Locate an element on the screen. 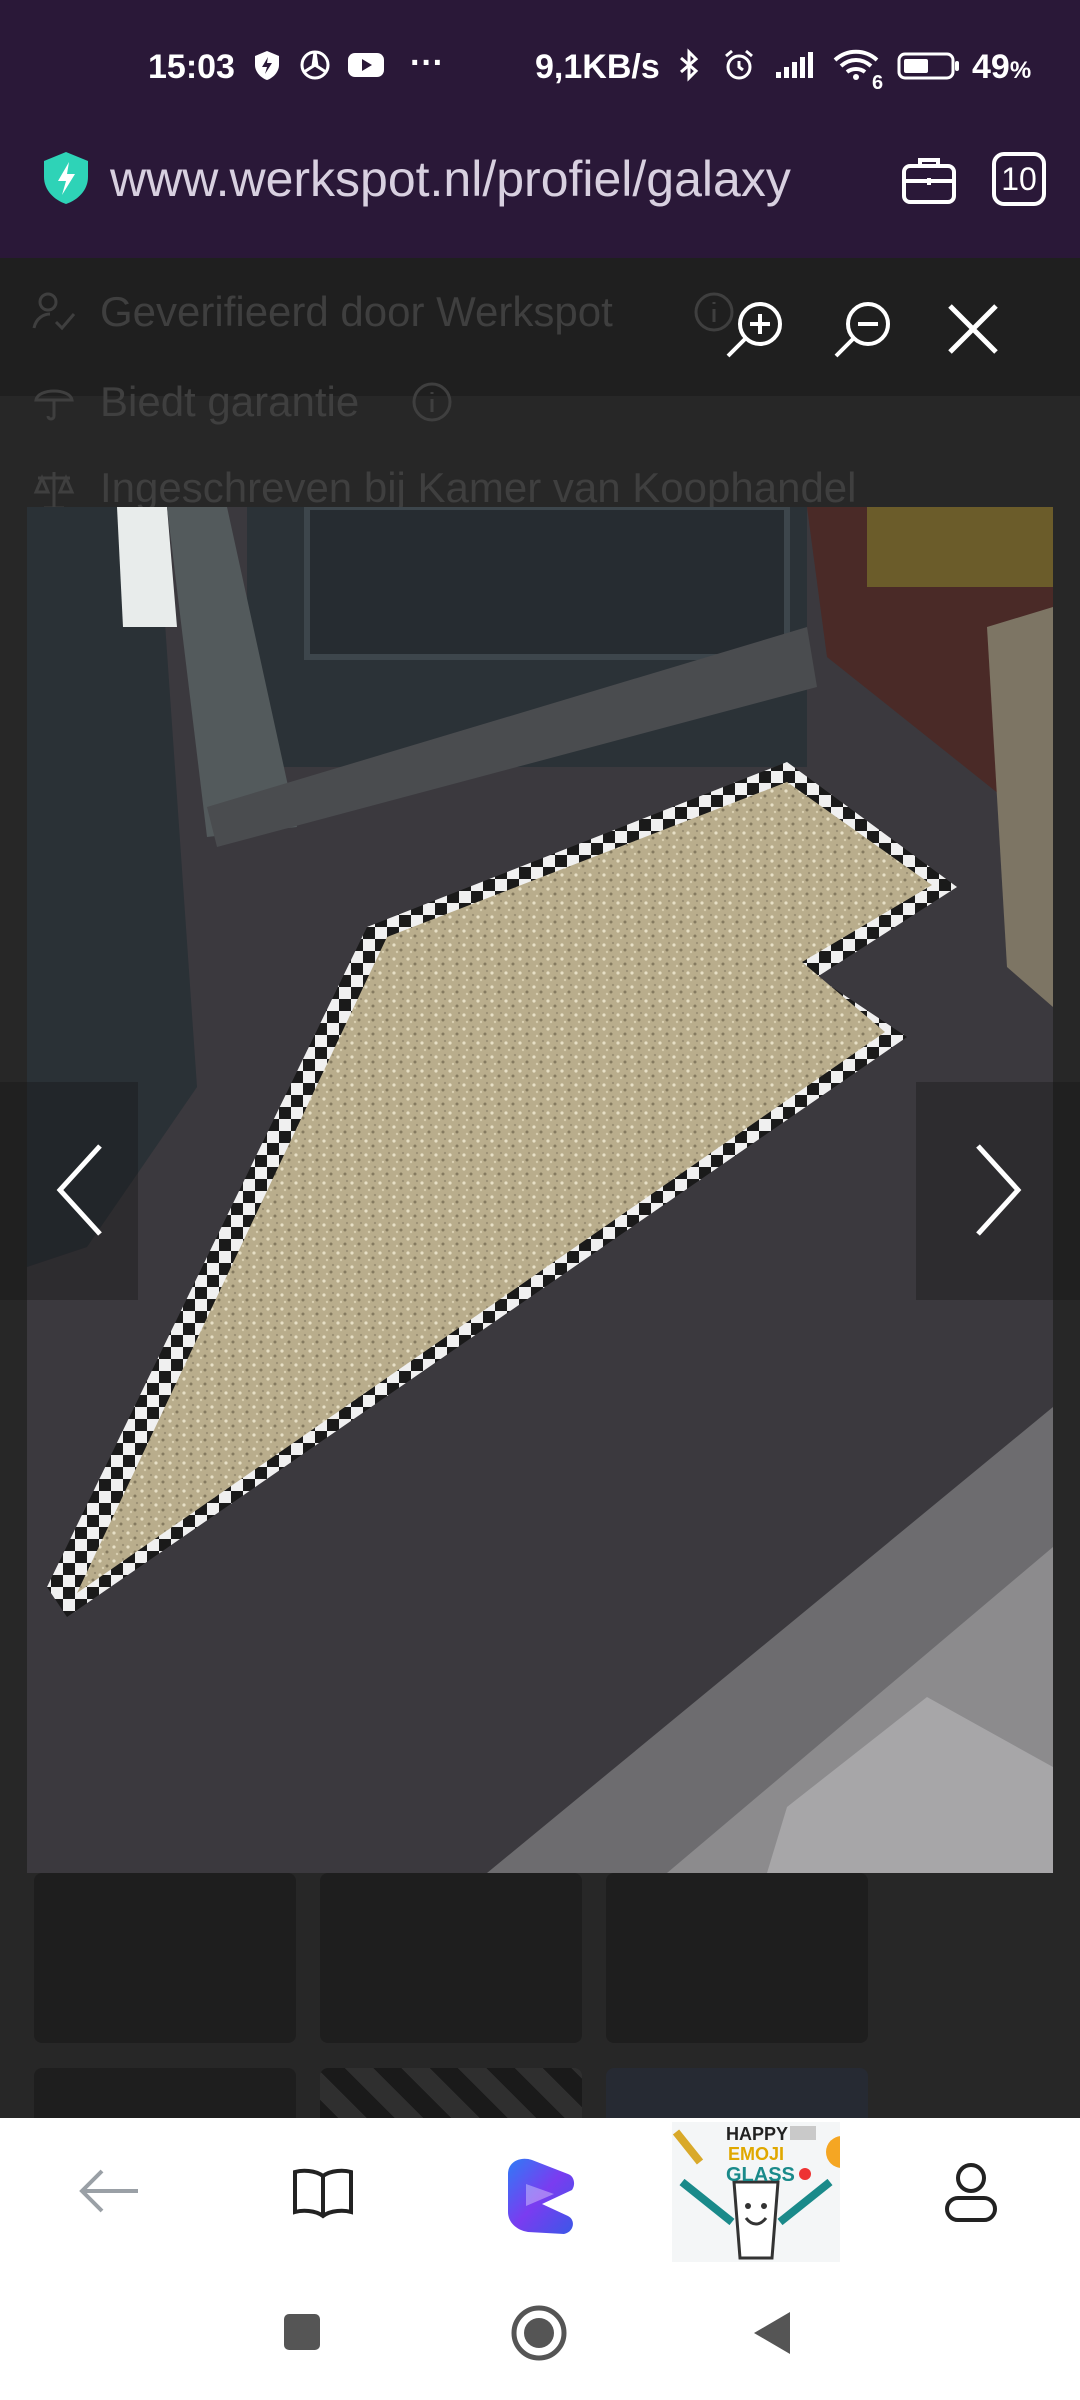 The width and height of the screenshot is (1080, 2400). chevron-right-icon is located at coordinates (999, 1190).